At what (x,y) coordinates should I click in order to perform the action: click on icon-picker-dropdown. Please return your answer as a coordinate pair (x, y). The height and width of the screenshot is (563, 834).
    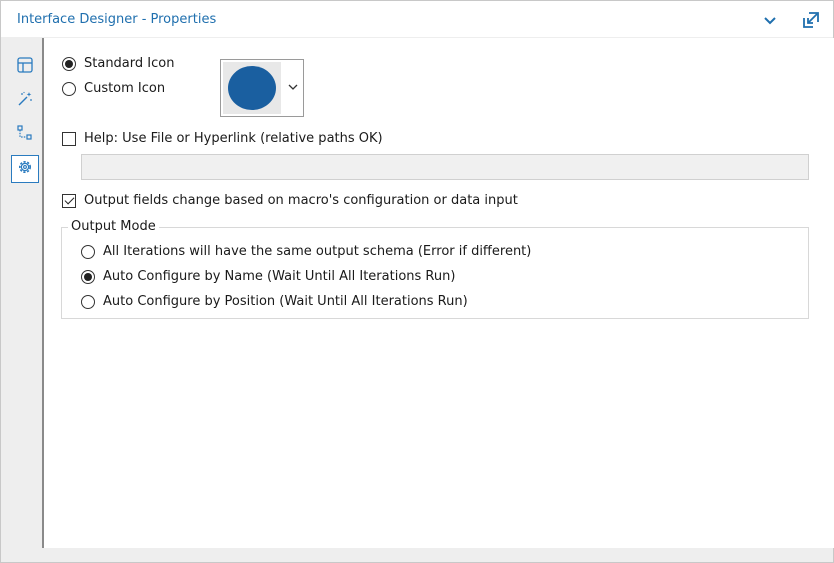
    Looking at the image, I should click on (262, 88).